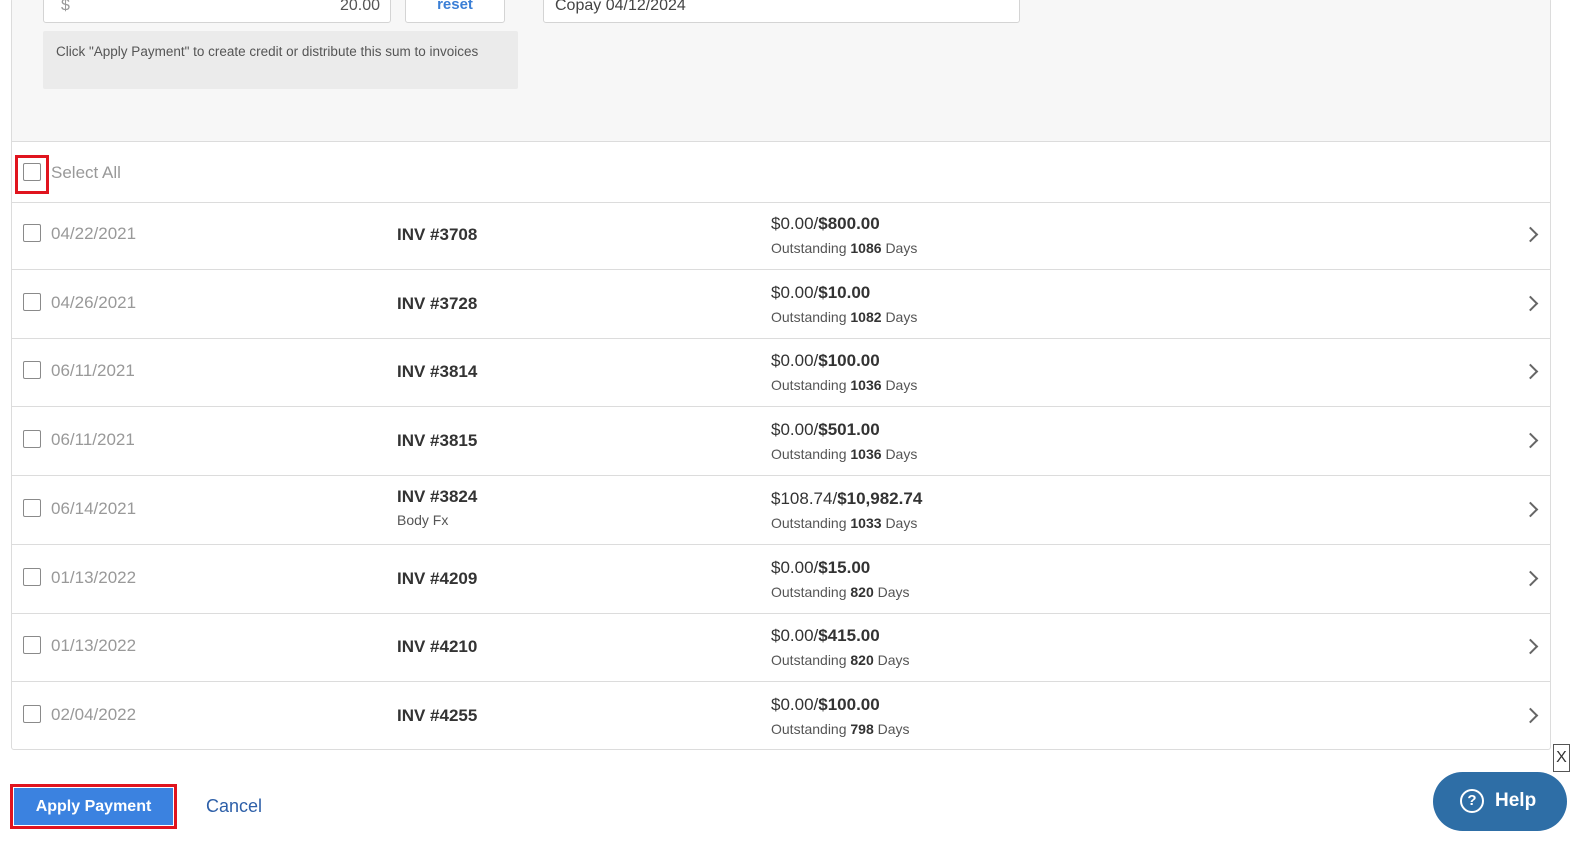 This screenshot has width=1570, height=841. I want to click on invoice-number: INV #4255, so click(437, 715).